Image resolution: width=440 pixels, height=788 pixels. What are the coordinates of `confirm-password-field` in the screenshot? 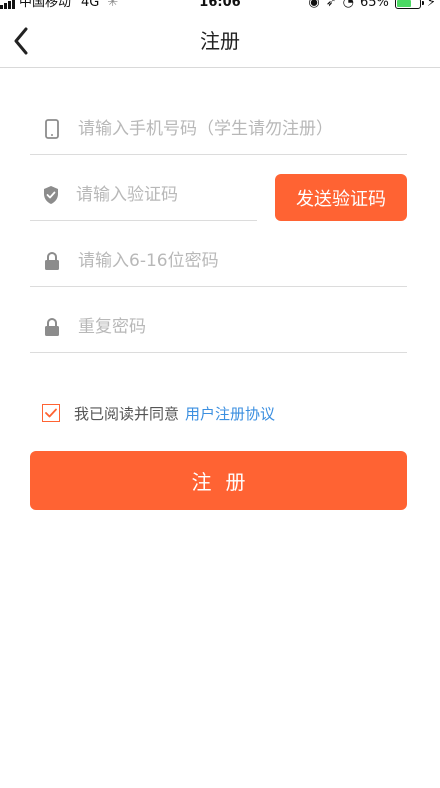 It's located at (218, 327).